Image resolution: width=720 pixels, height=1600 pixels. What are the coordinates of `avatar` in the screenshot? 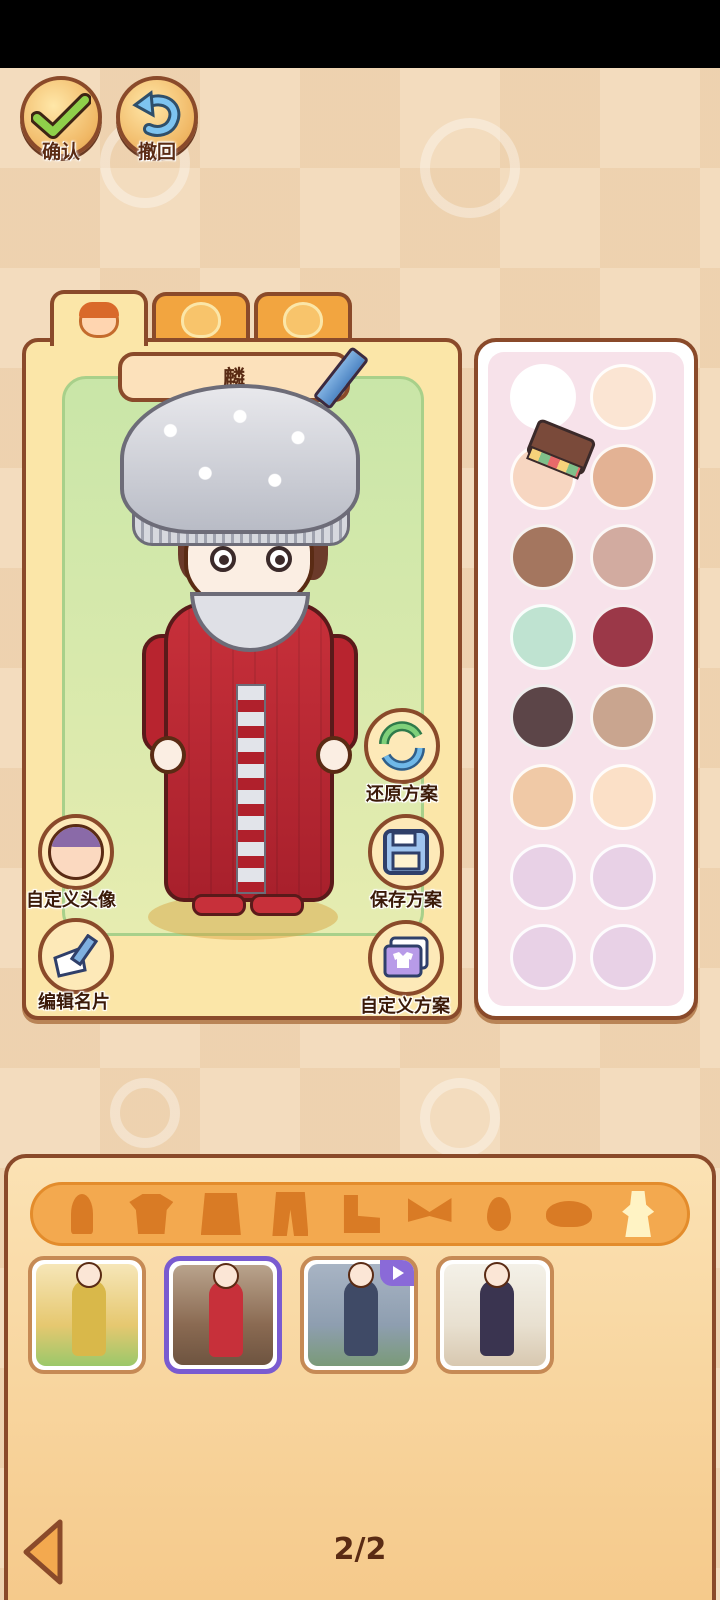 It's located at (76, 852).